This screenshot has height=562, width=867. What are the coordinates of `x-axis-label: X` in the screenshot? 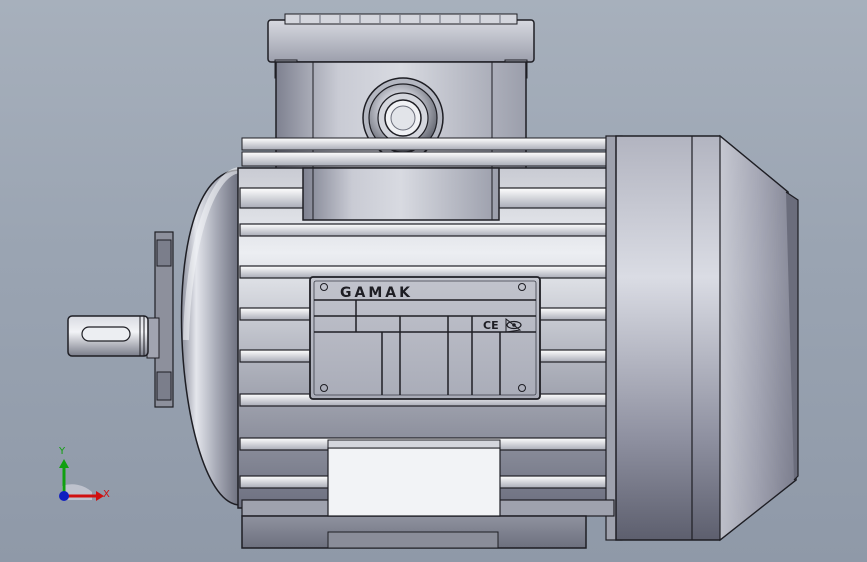 It's located at (106, 494).